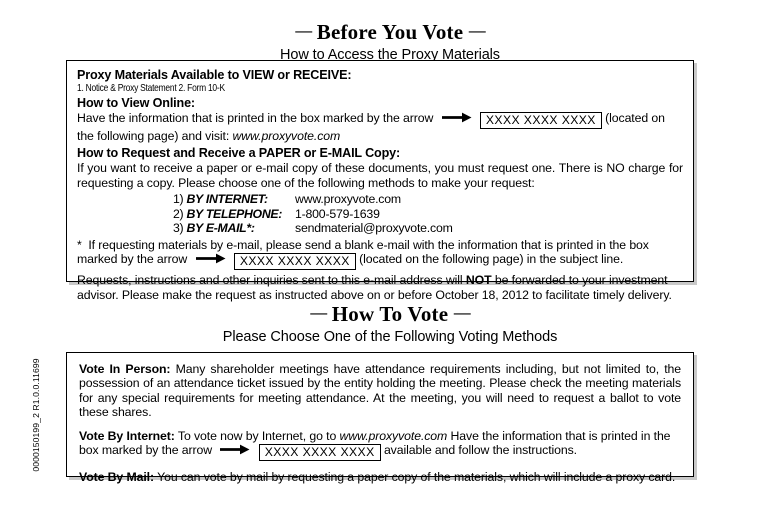  I want to click on view-control-number-box: XXXX XXXX XXXX, so click(540, 120).